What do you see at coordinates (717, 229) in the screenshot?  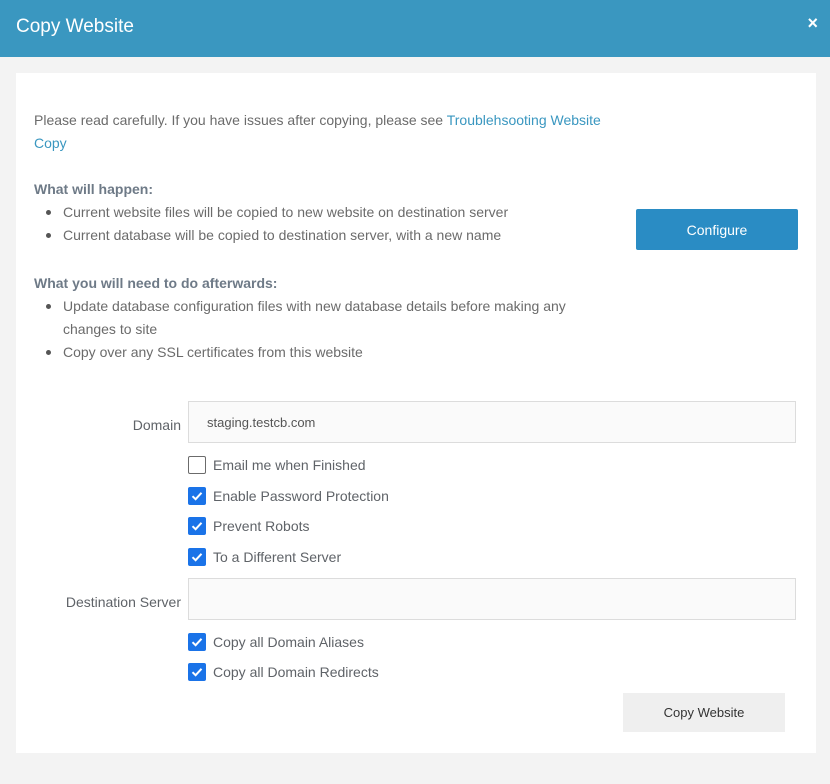 I see `configure-button: Configure` at bounding box center [717, 229].